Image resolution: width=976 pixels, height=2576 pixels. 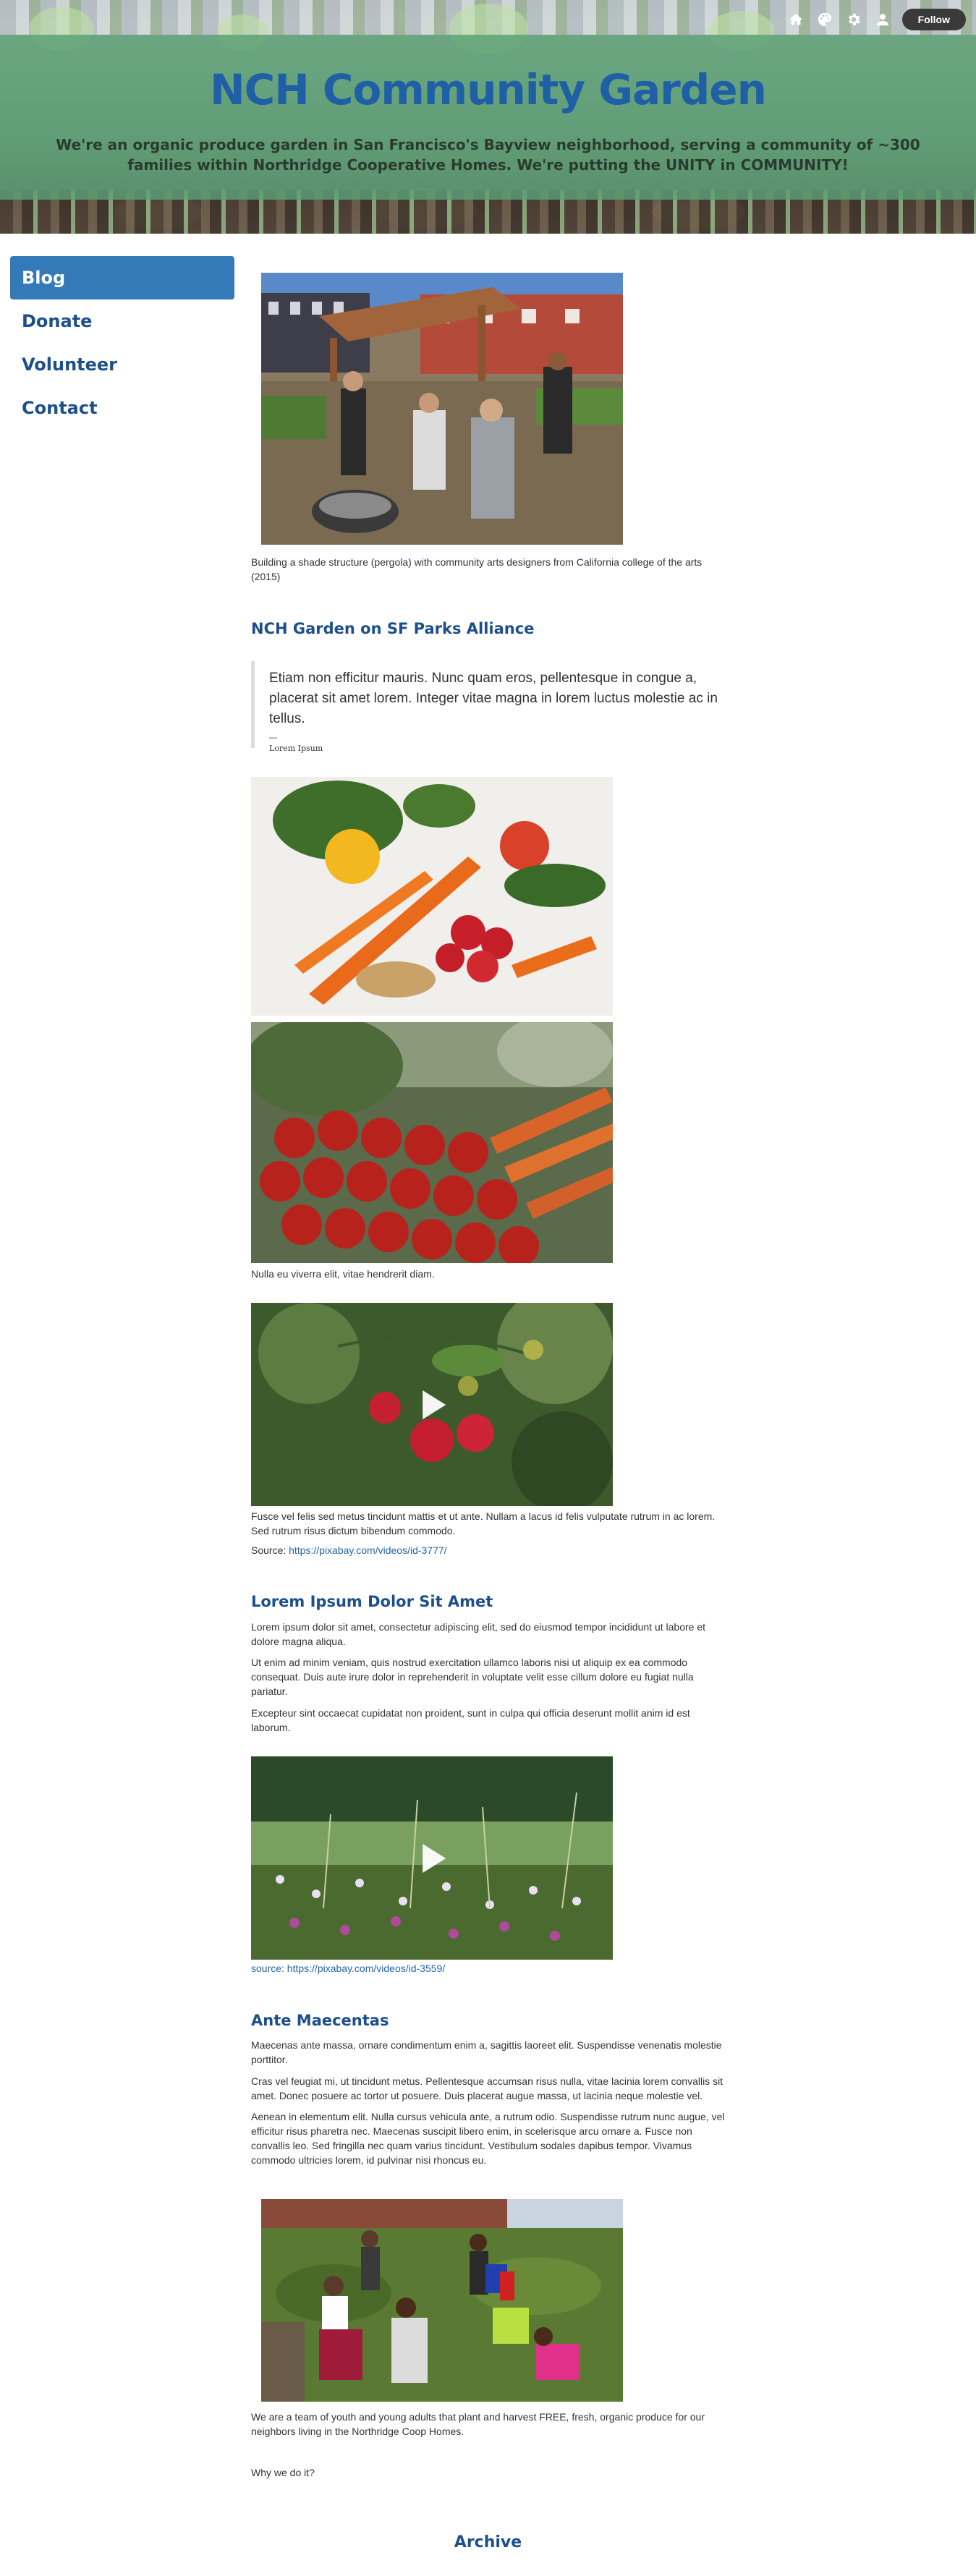 I want to click on nav-item-contact: Contact, so click(x=122, y=408).